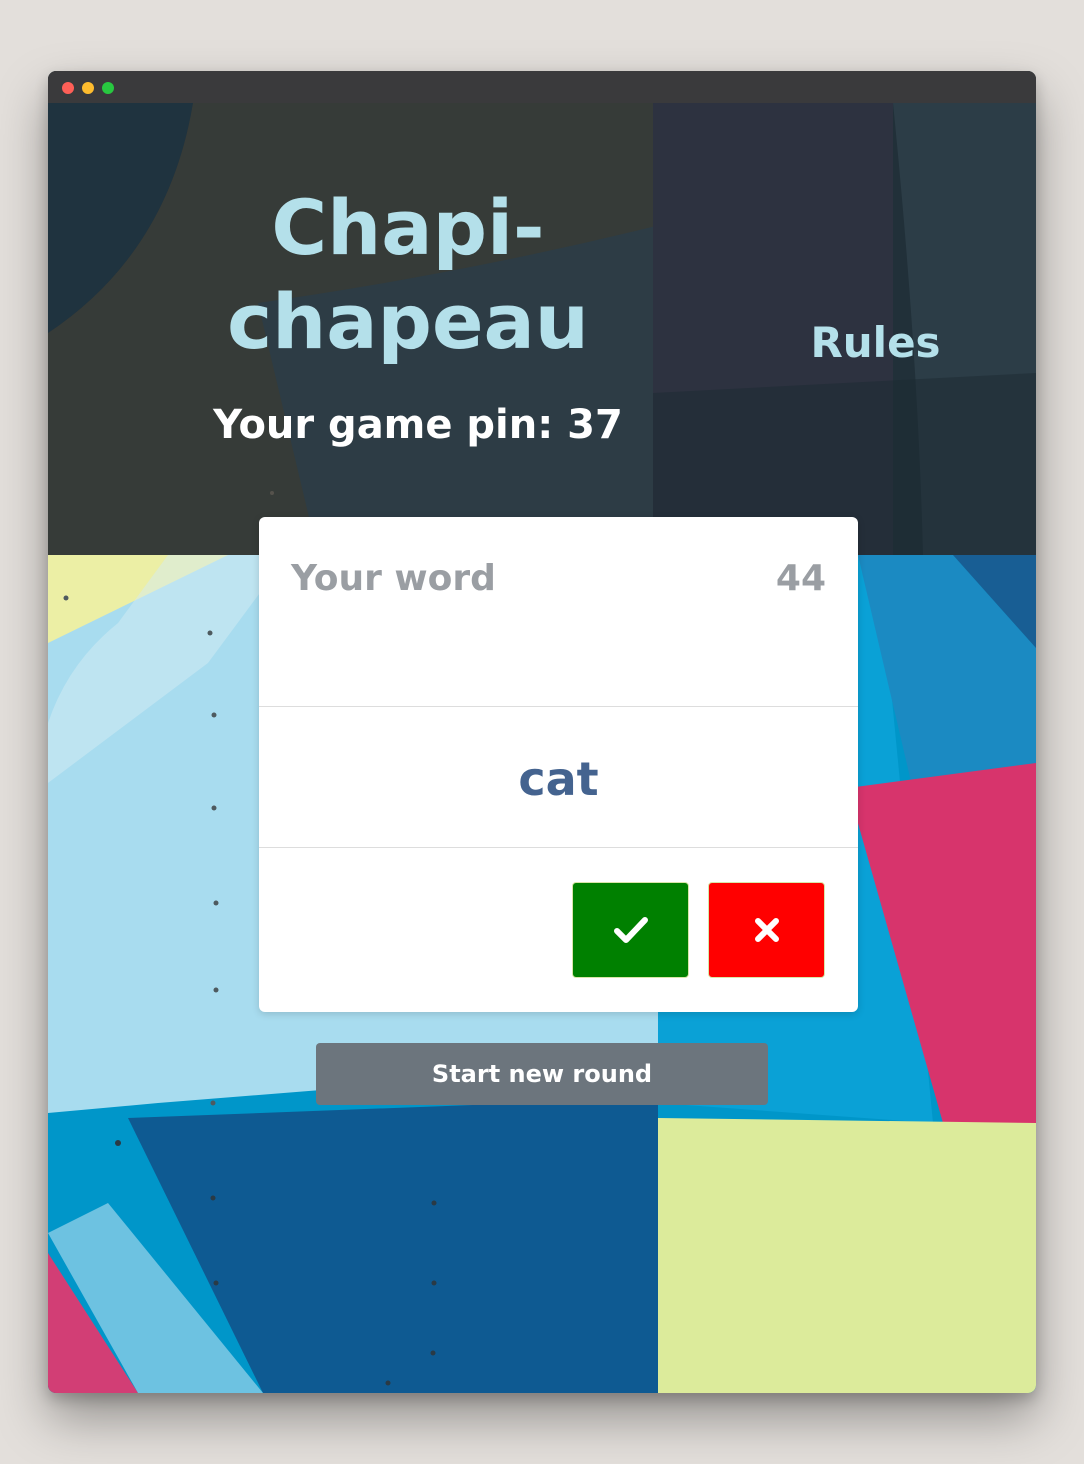 The width and height of the screenshot is (1084, 1464). What do you see at coordinates (558, 930) in the screenshot?
I see `word-card-footer` at bounding box center [558, 930].